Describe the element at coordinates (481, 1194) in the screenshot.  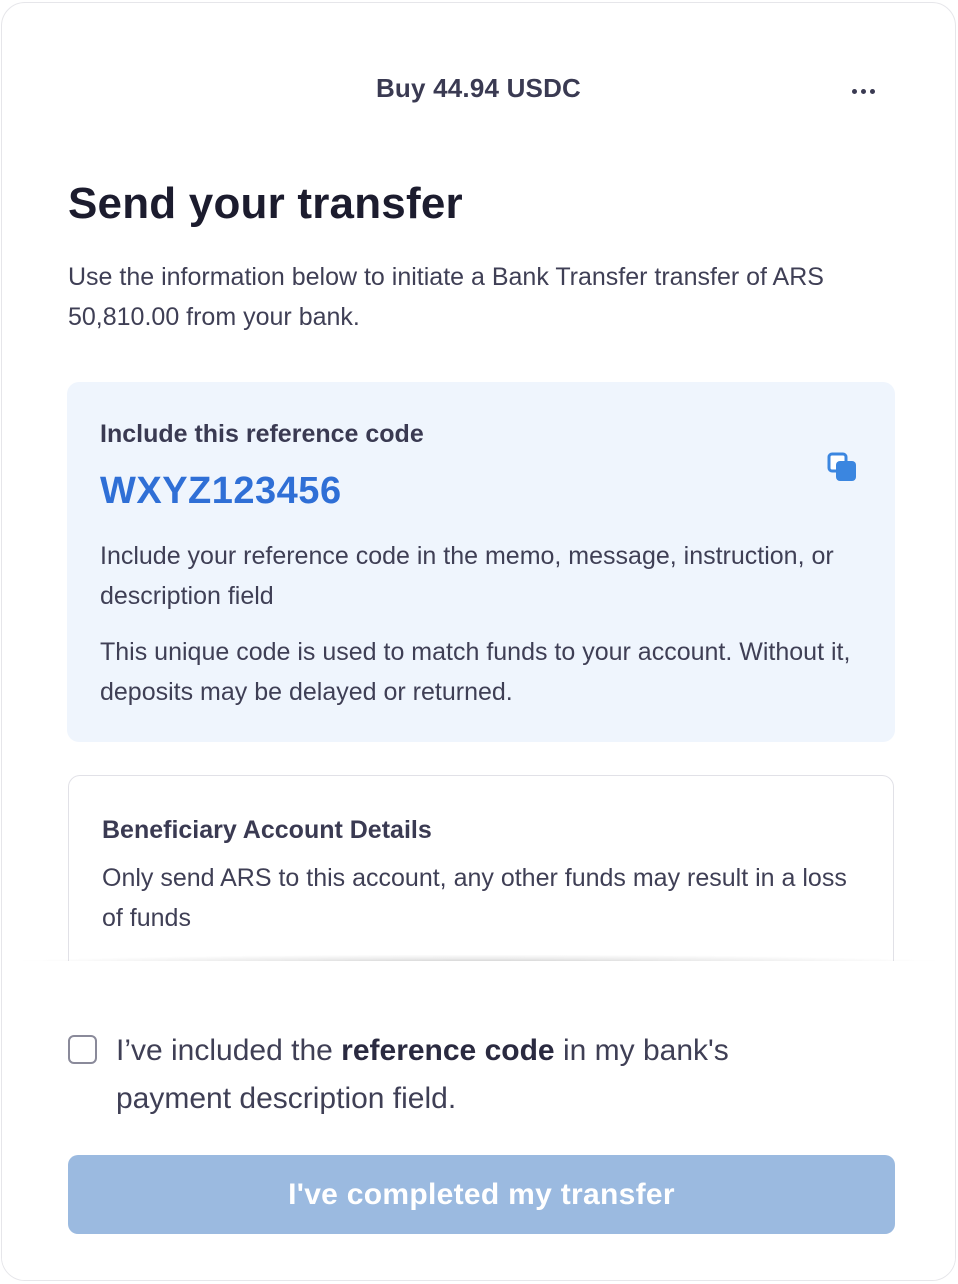
I see `complete-transfer-button: I've completed my transfer` at that location.